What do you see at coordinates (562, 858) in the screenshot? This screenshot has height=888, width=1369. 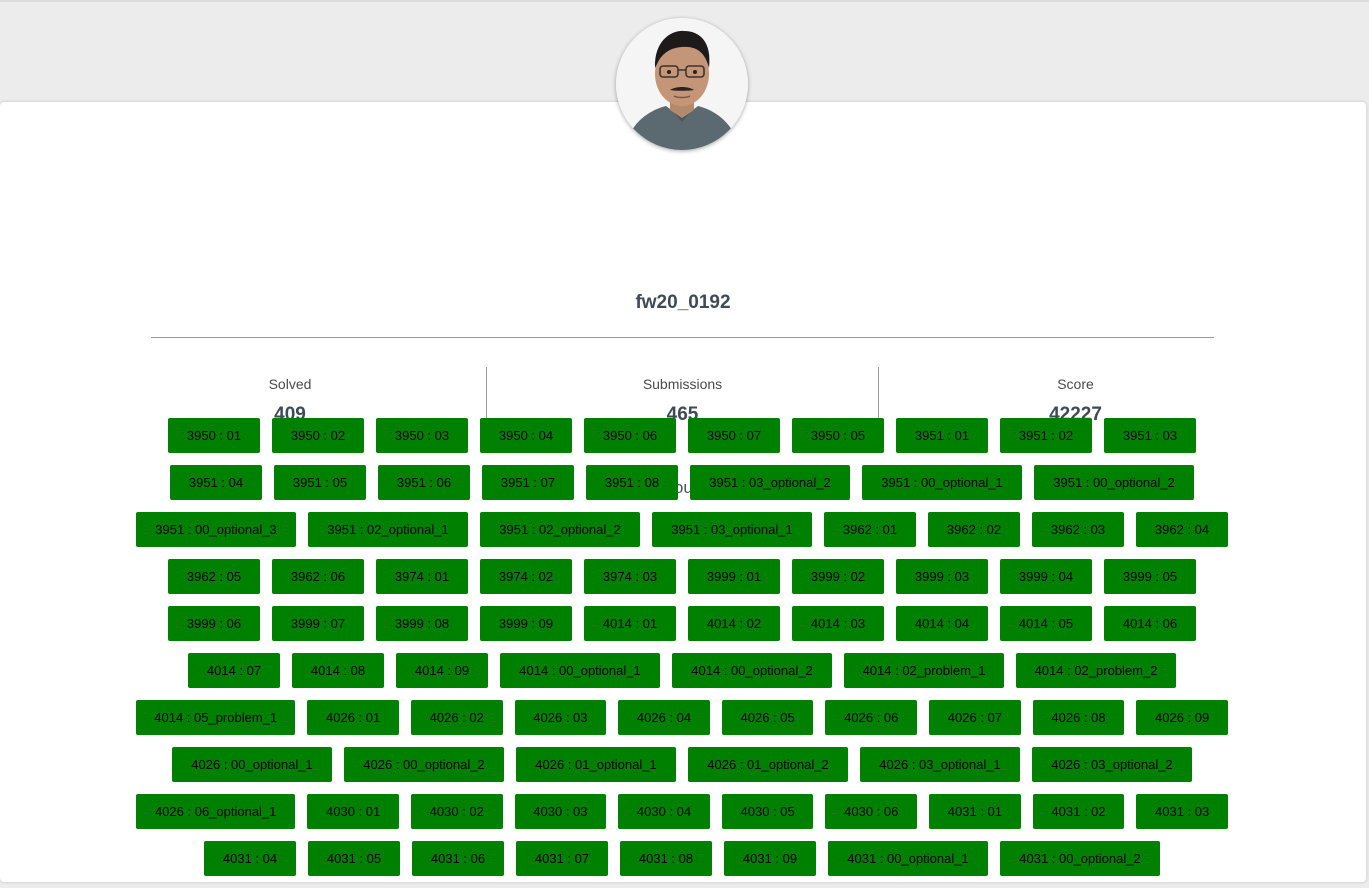 I see `problem-button: 4031 : 07` at bounding box center [562, 858].